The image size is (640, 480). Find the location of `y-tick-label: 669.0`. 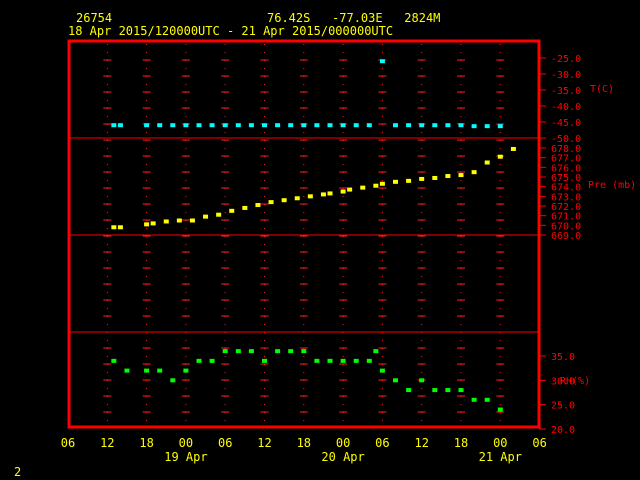

y-tick-label: 669.0 is located at coordinates (566, 236).